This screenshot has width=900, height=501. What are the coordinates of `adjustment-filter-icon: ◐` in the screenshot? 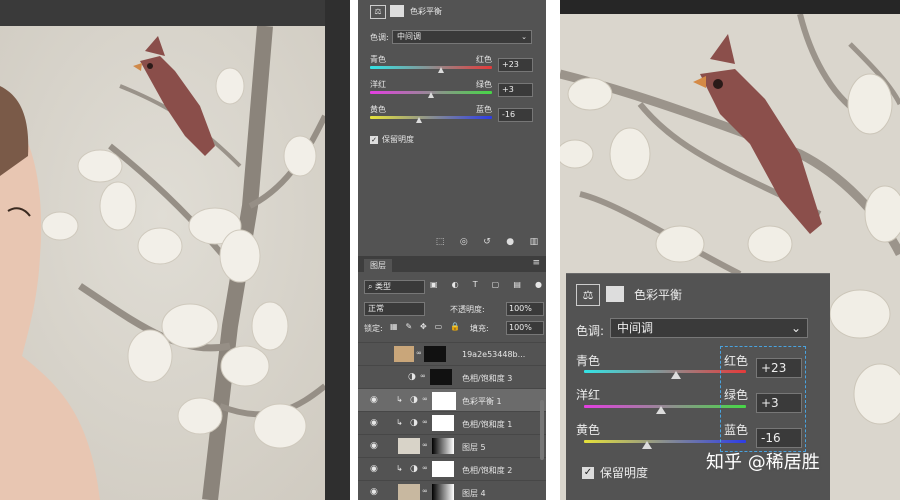 It's located at (455, 286).